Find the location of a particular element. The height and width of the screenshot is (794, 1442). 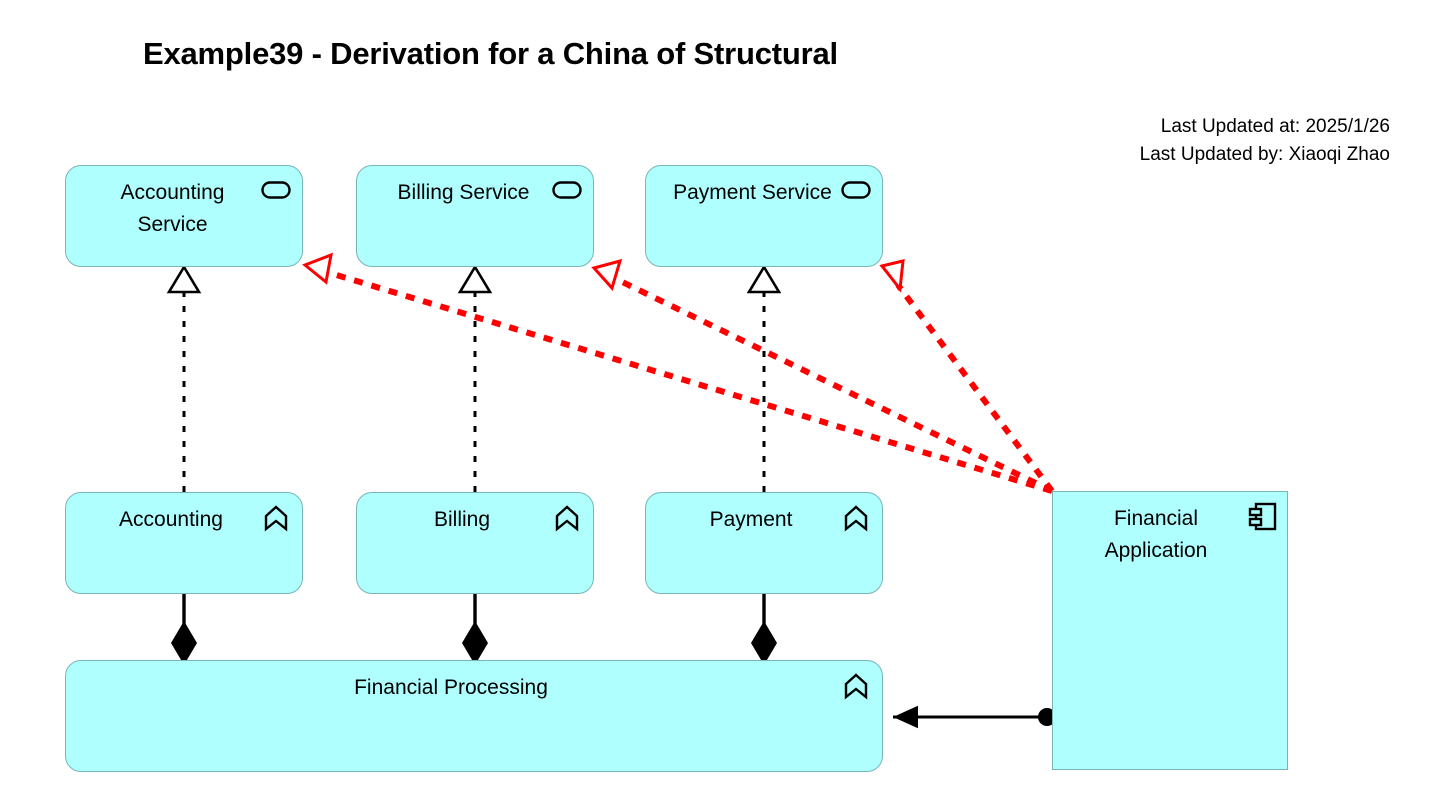

node-payment: Payment is located at coordinates (764, 543).